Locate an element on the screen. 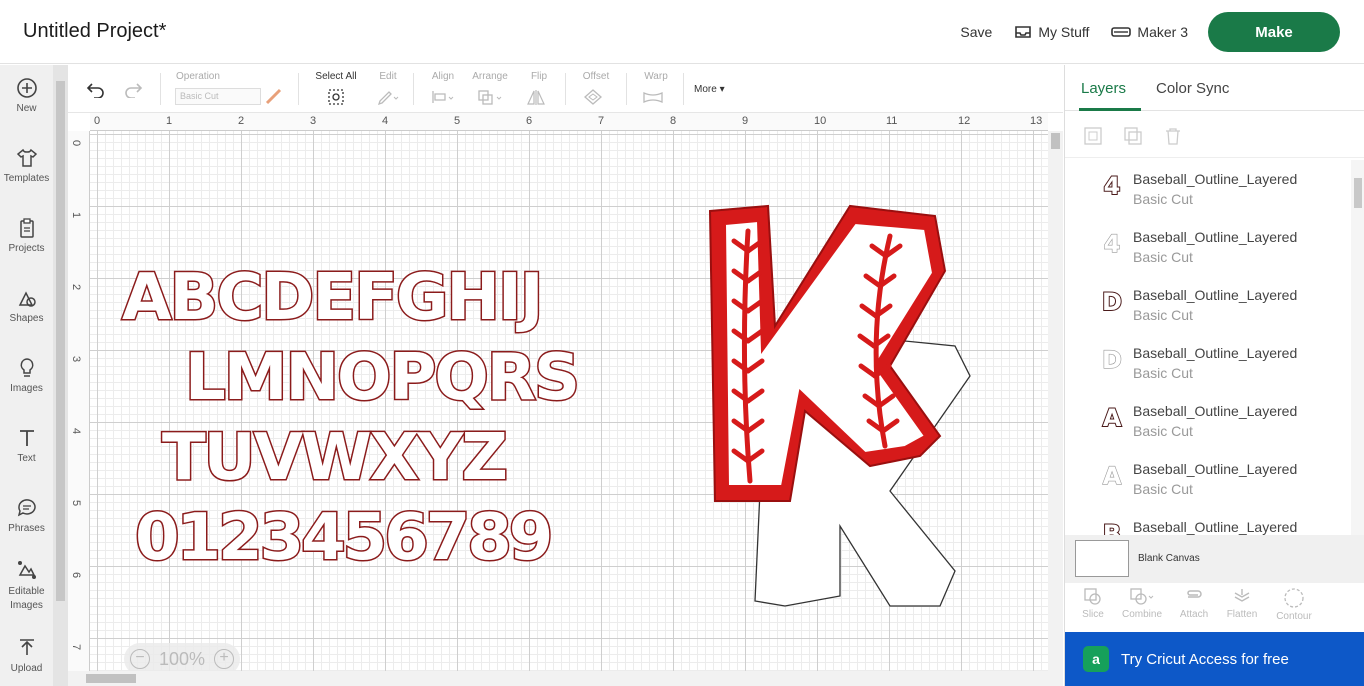 The width and height of the screenshot is (1364, 686). sidebar-item-templates: Templates is located at coordinates (26, 165).